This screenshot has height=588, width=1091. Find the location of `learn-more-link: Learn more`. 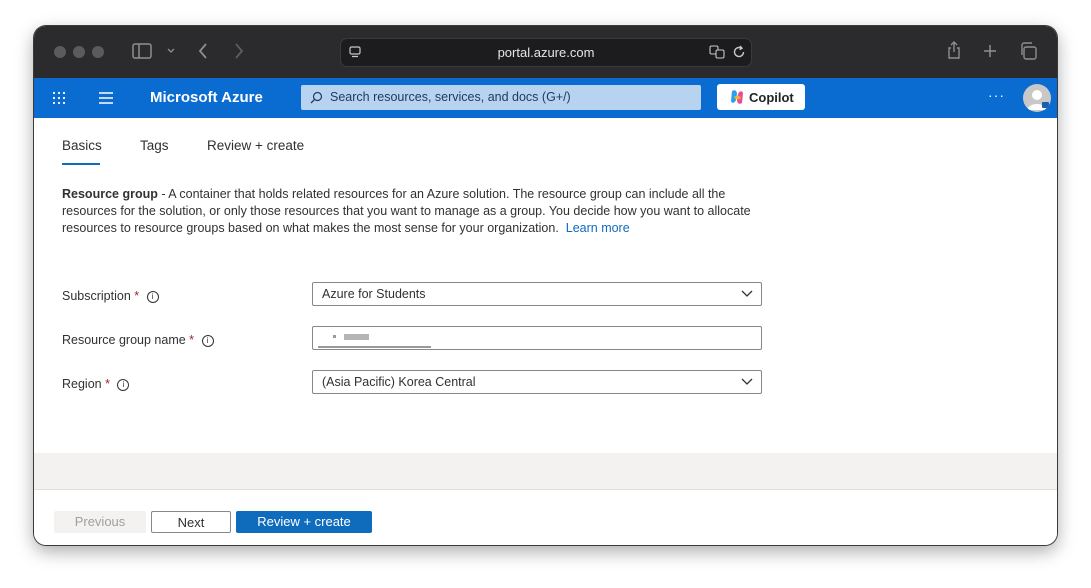

learn-more-link: Learn more is located at coordinates (598, 228).